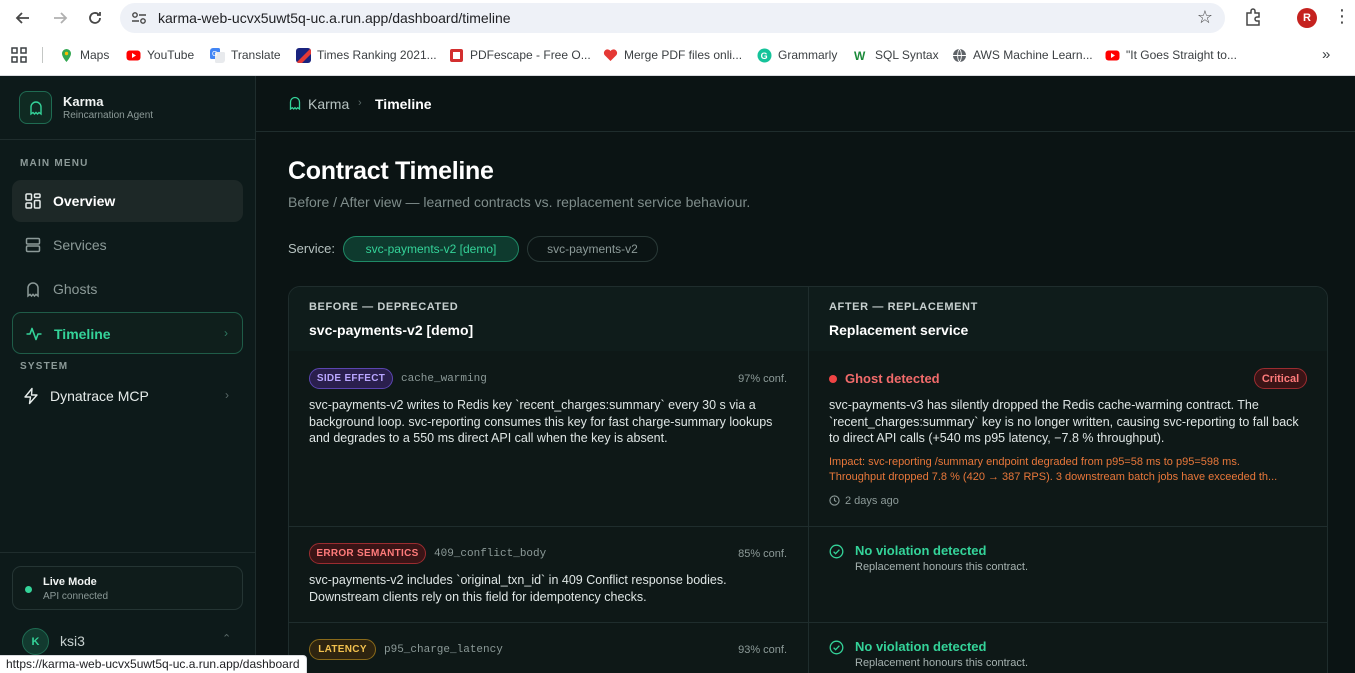 The width and height of the screenshot is (1355, 673). Describe the element at coordinates (23, 18) in the screenshot. I see `back-icon` at that location.